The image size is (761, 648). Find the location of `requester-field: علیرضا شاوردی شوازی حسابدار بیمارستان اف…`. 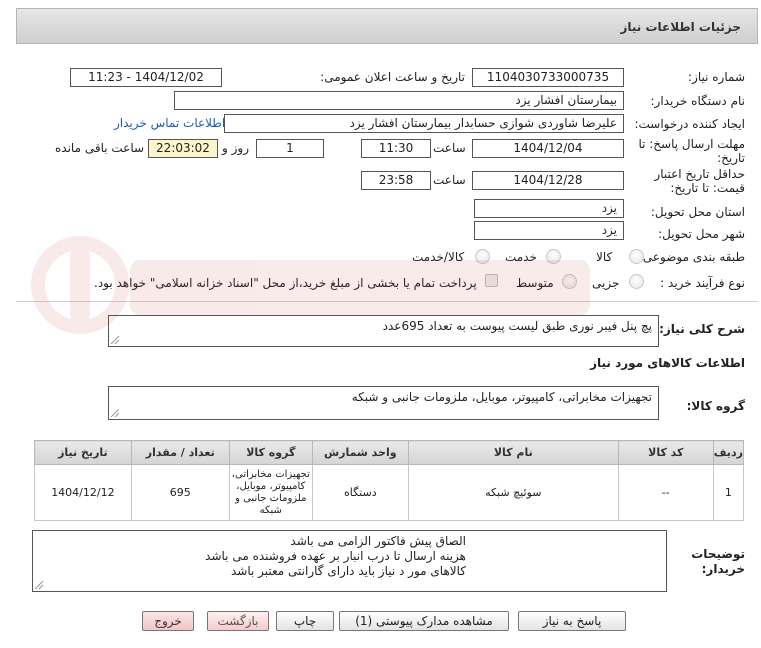

requester-field: علیرضا شاوردی شوازی حسابدار بیمارستان اف… is located at coordinates (424, 123).